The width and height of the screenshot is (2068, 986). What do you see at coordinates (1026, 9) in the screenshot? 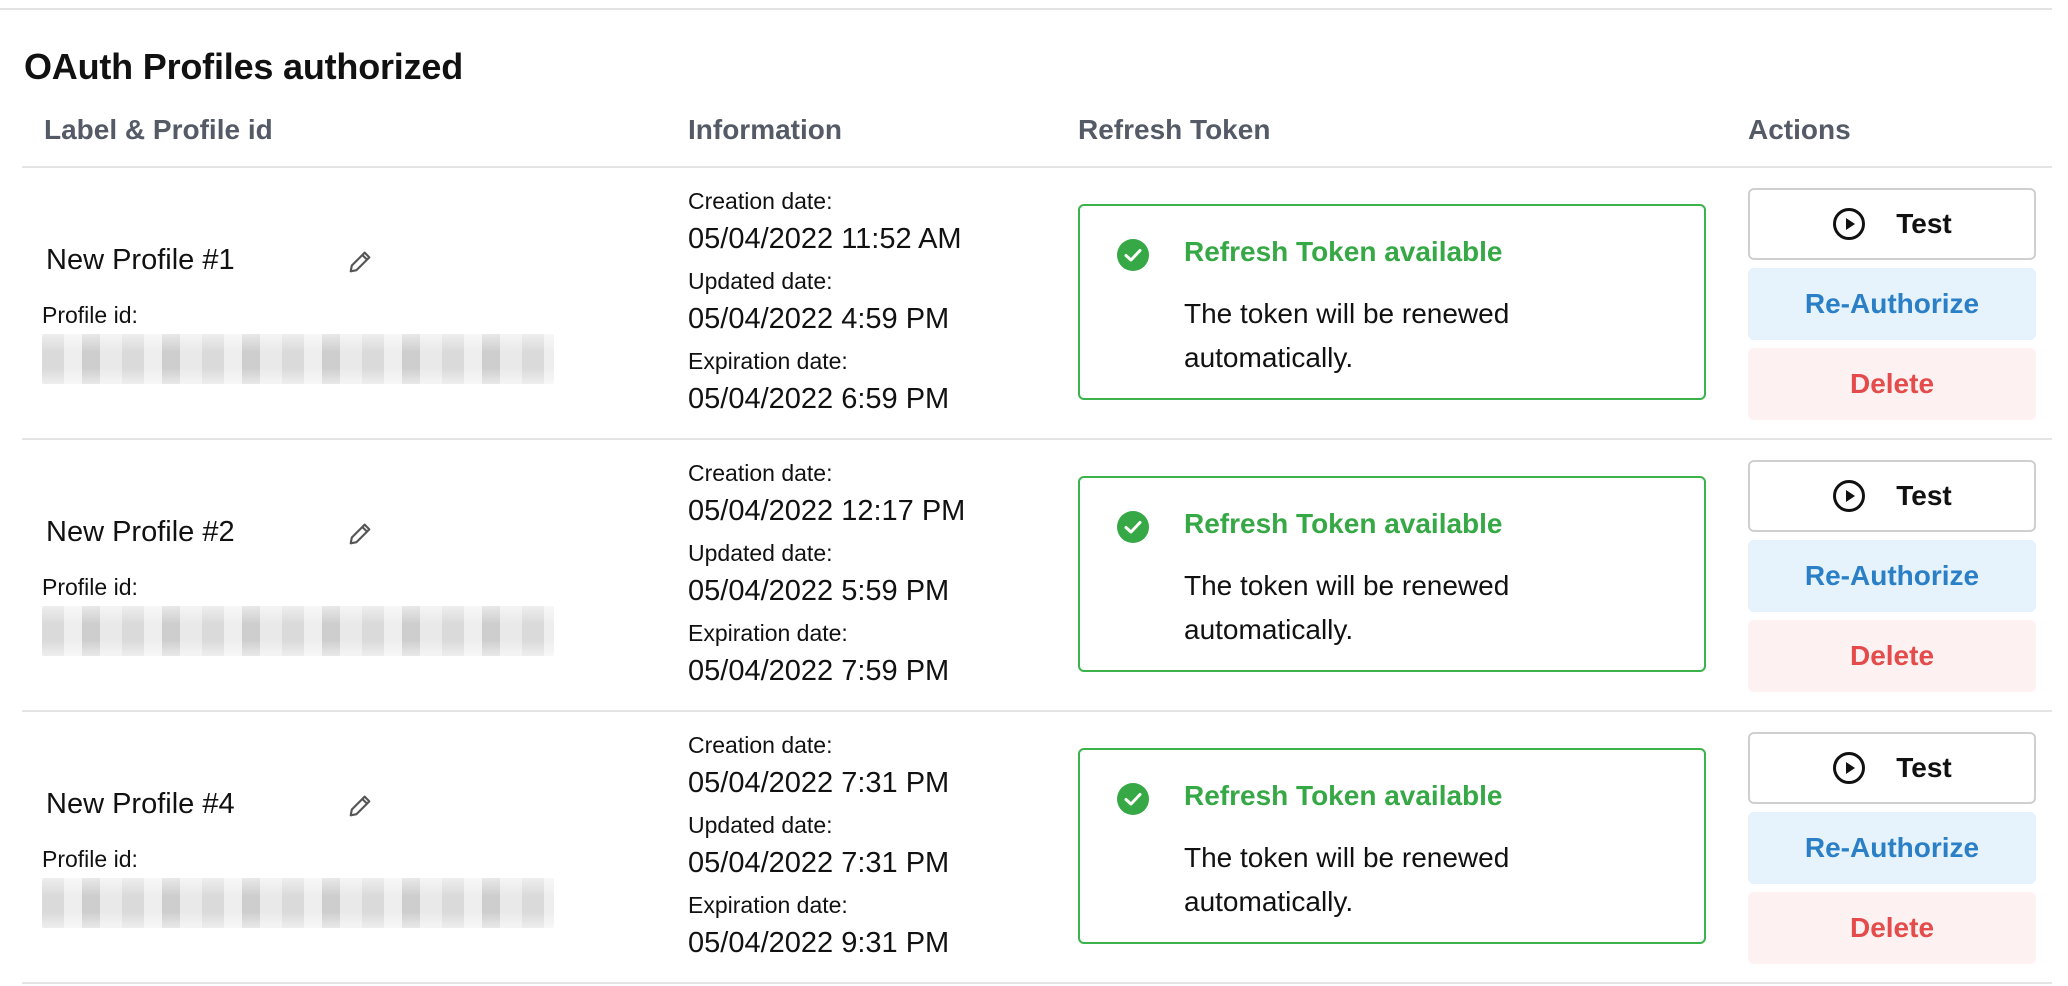
I see `divider` at bounding box center [1026, 9].